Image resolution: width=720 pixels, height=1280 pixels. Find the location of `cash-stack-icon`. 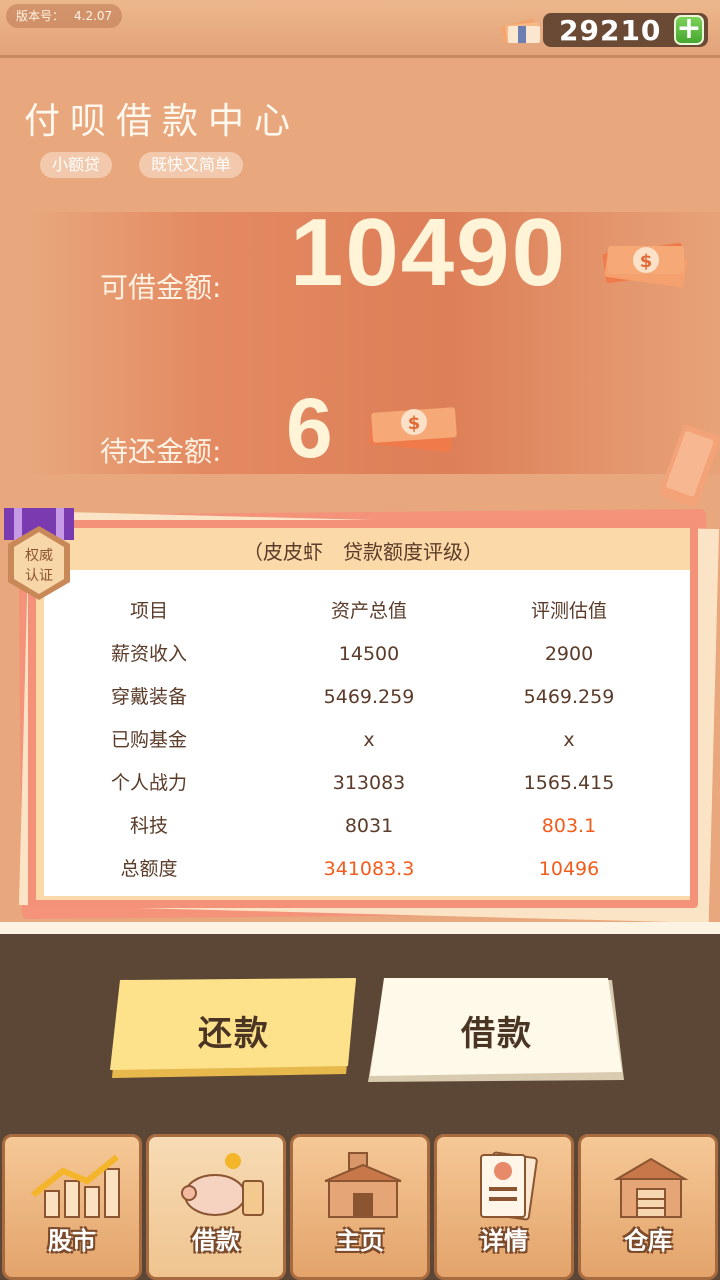

cash-stack-icon is located at coordinates (520, 31).